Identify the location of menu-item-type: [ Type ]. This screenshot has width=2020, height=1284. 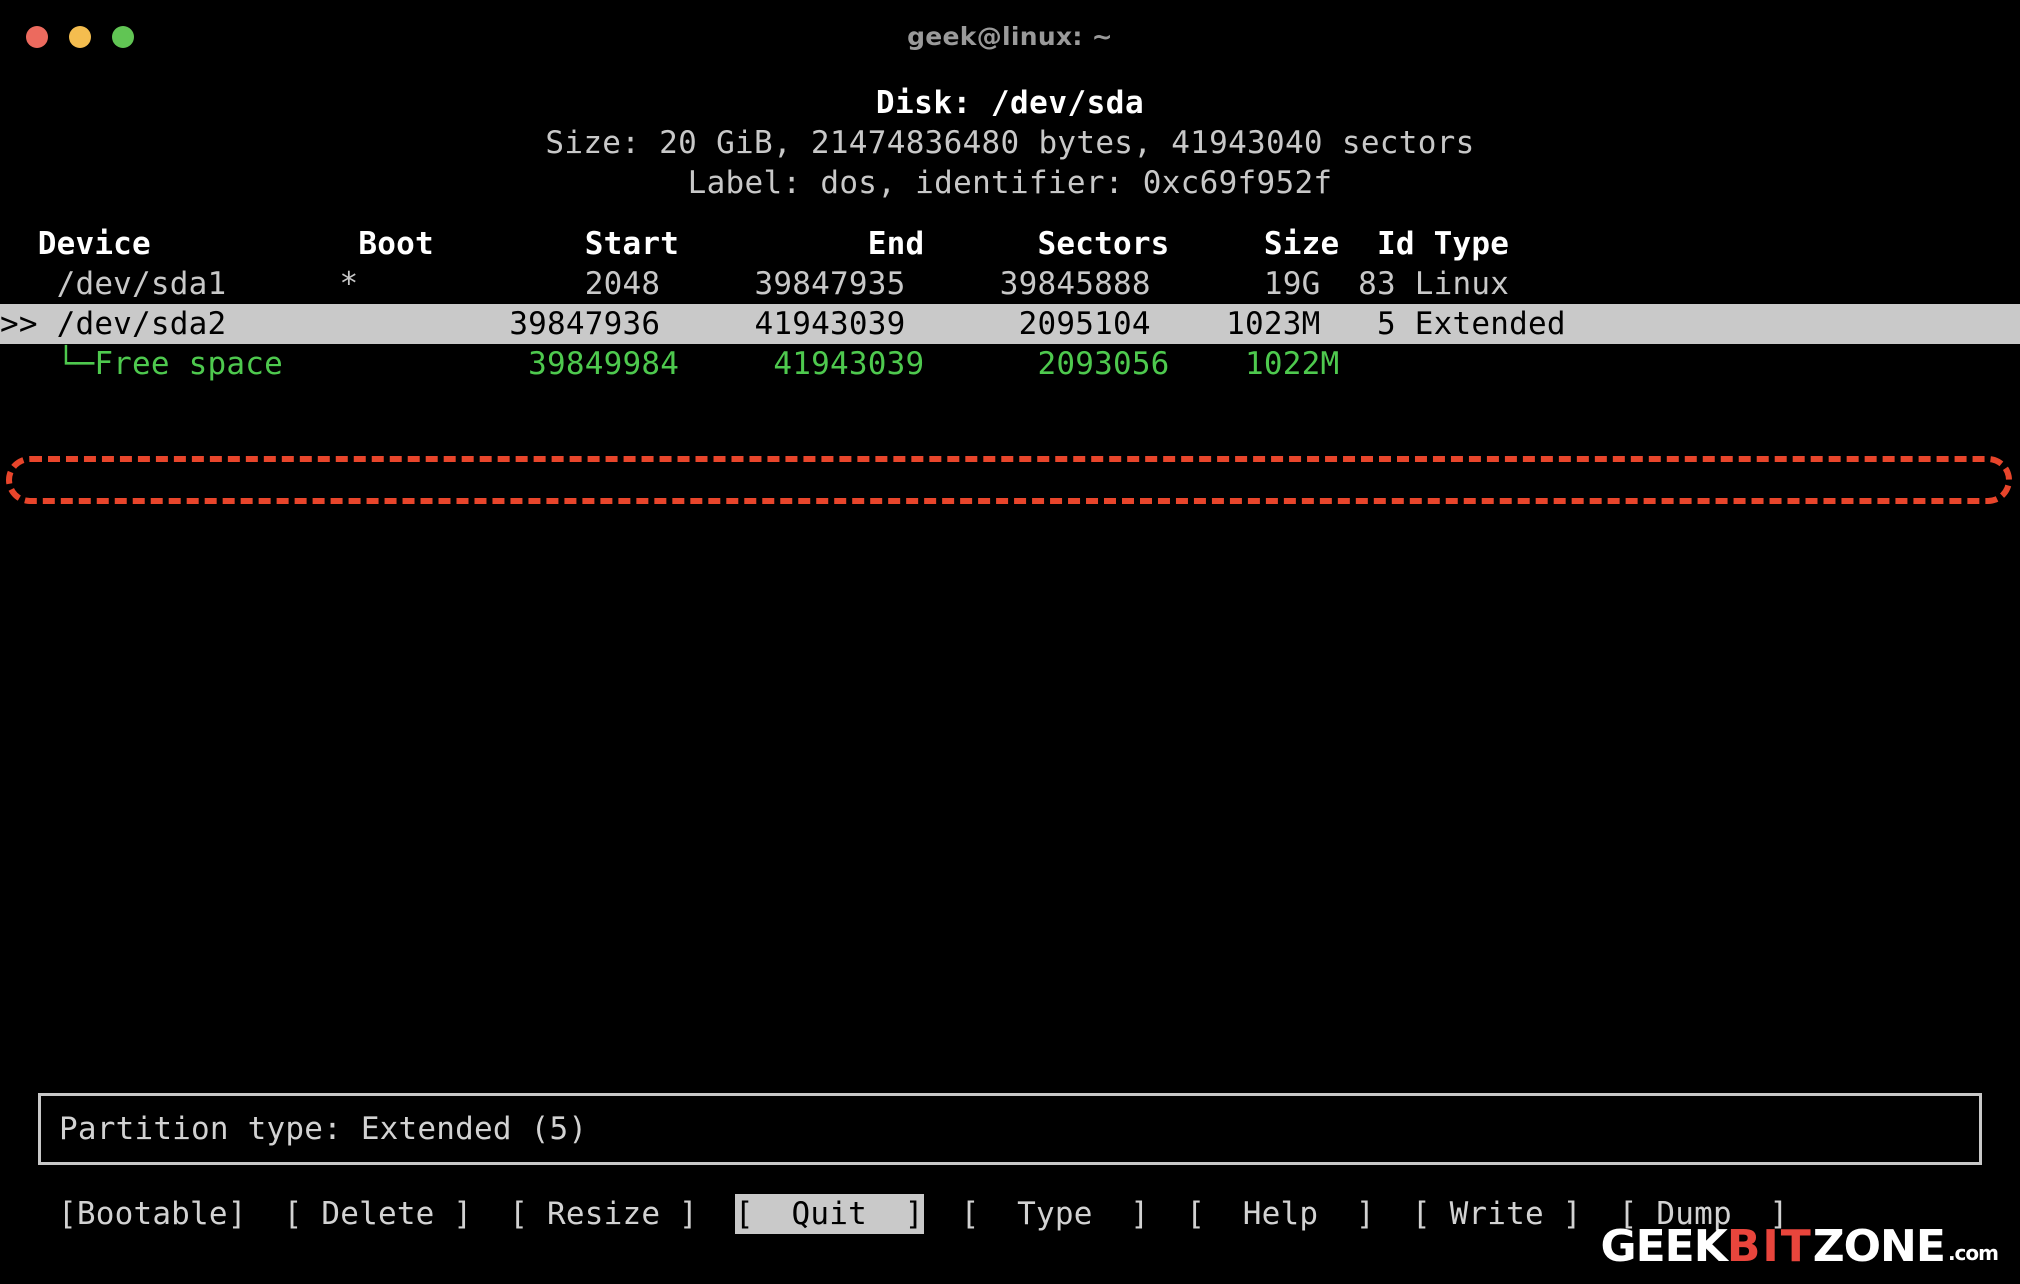
(1055, 1214).